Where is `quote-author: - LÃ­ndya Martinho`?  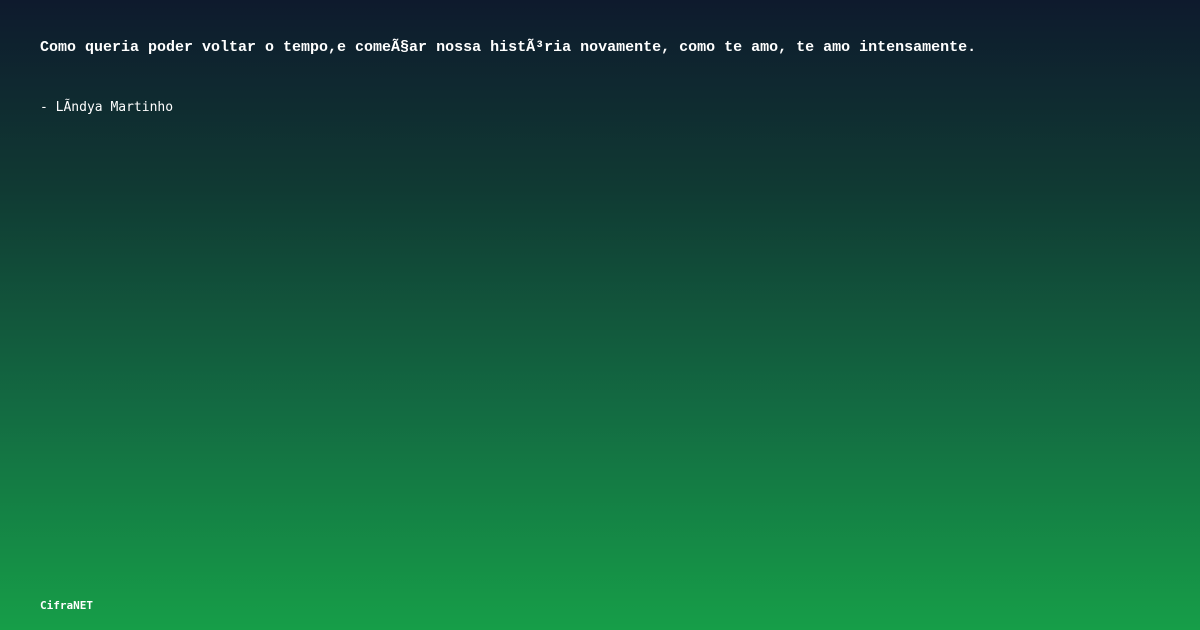 quote-author: - LÃ­ndya Martinho is located at coordinates (107, 107).